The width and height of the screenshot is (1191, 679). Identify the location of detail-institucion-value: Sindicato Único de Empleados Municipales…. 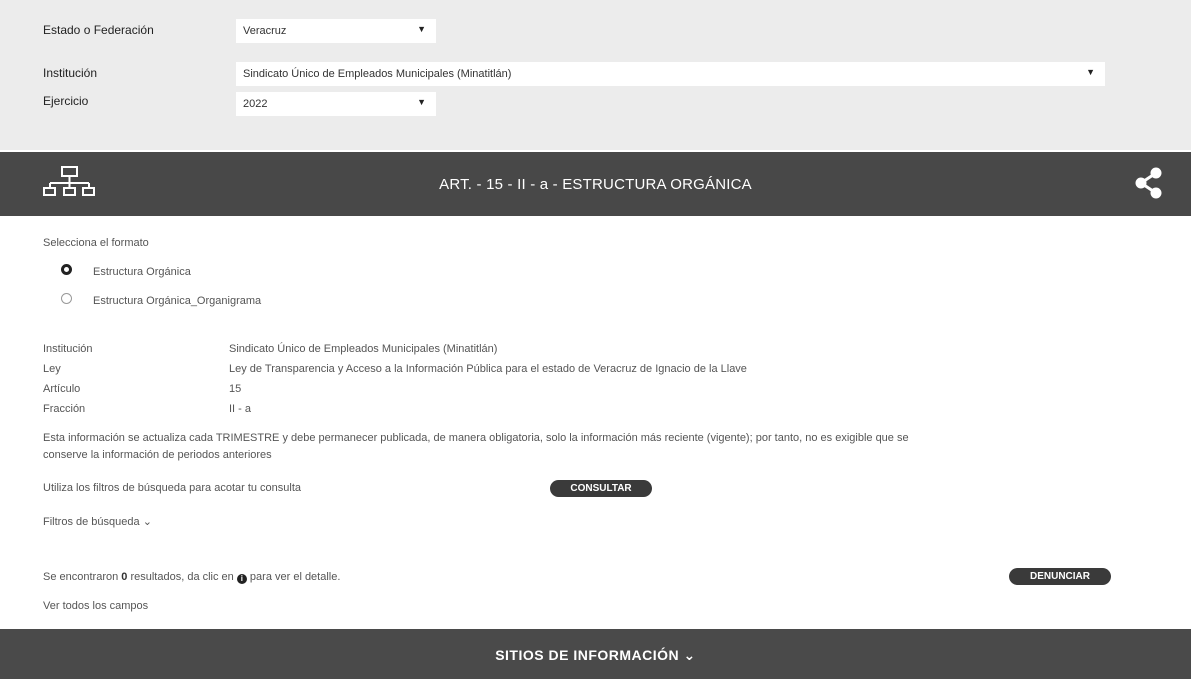
(363, 349).